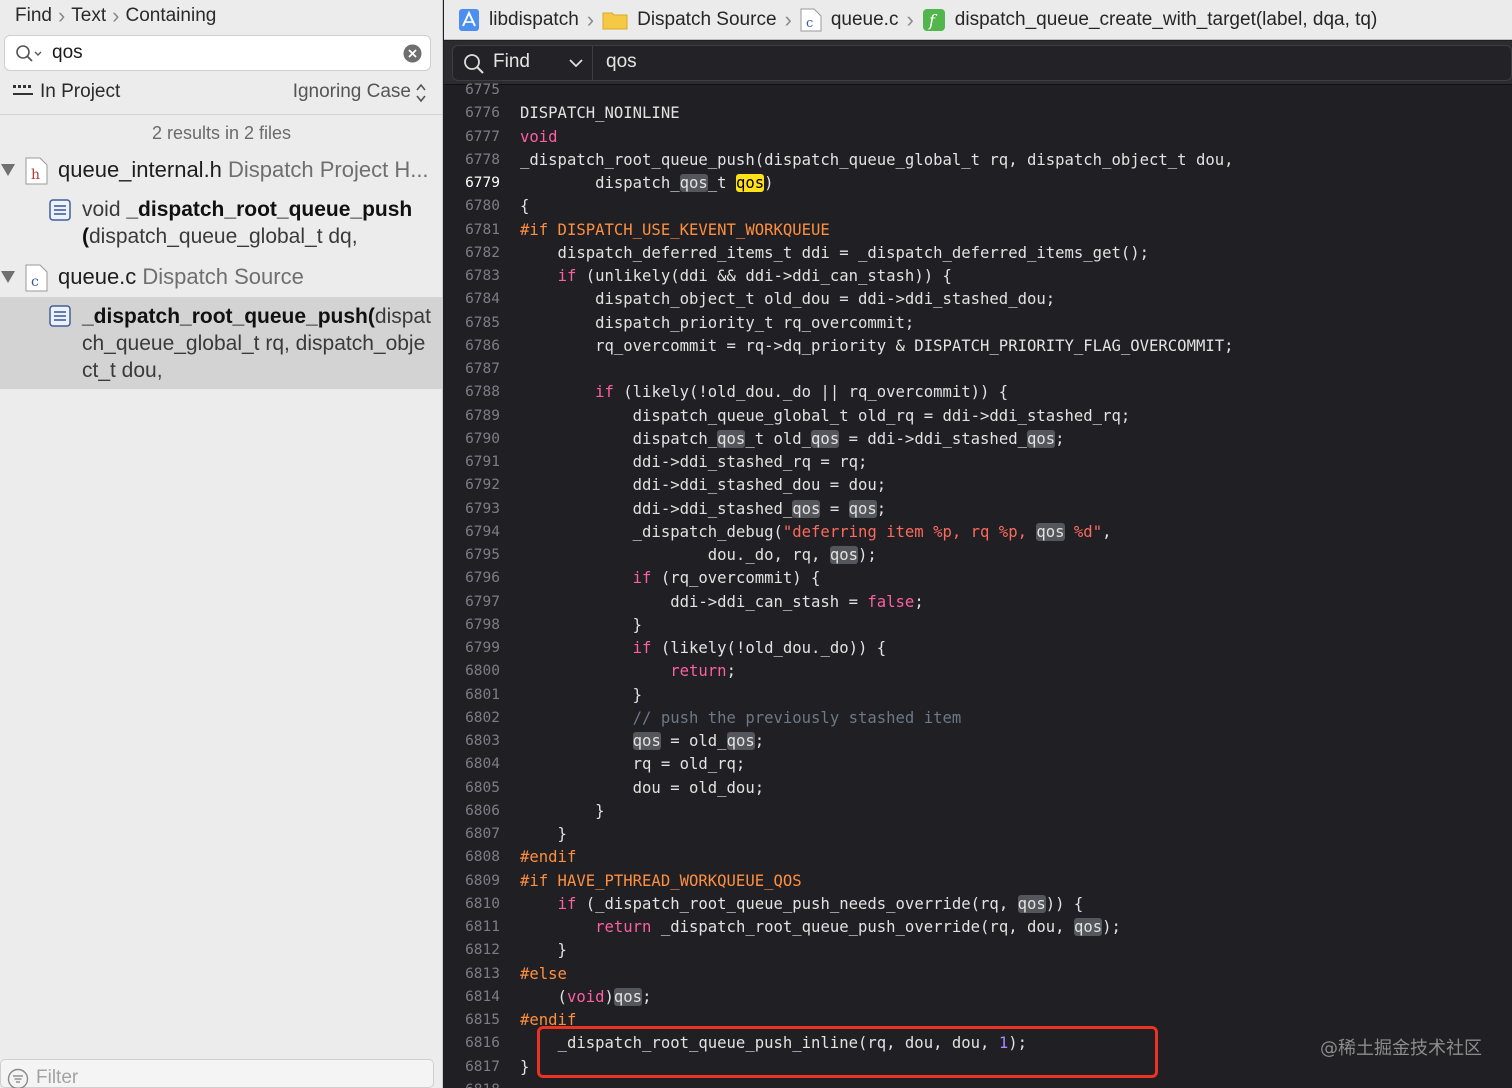  I want to click on c-file-icon: c, so click(811, 19).